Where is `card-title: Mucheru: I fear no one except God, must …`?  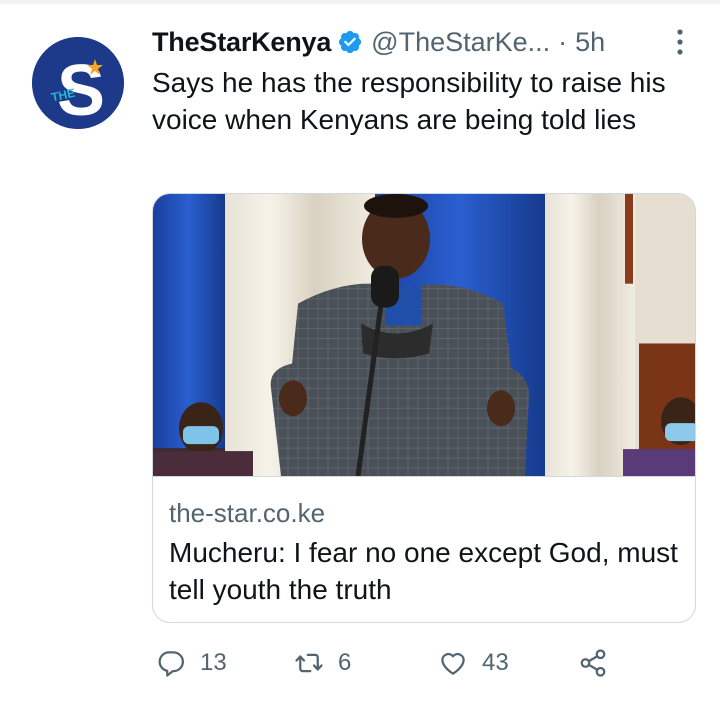 card-title: Mucheru: I fear no one except God, must … is located at coordinates (423, 571).